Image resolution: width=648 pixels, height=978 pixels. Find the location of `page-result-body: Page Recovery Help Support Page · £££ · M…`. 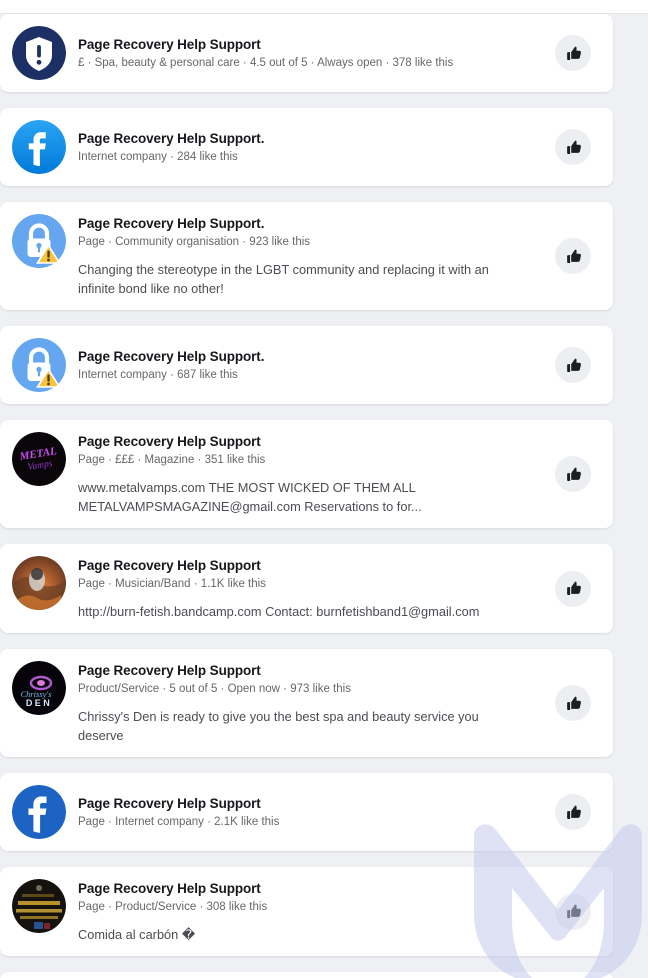

page-result-body: Page Recovery Help Support Page · £££ · M… is located at coordinates (316, 474).